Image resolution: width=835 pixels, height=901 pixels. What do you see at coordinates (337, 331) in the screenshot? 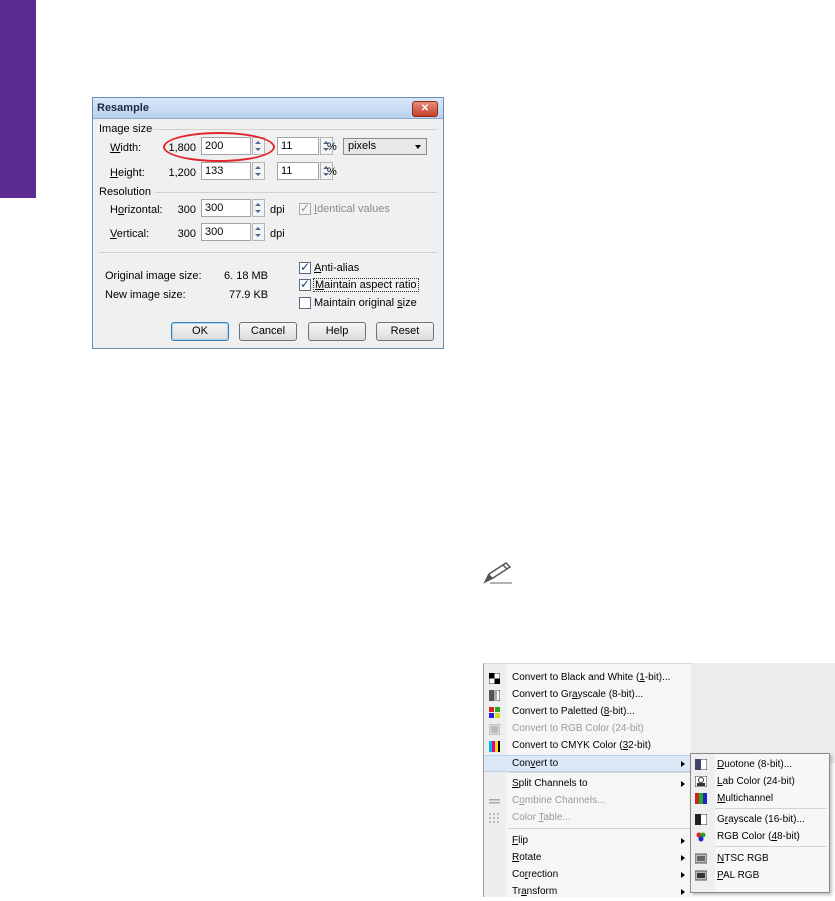
I see `help-button: Help` at bounding box center [337, 331].